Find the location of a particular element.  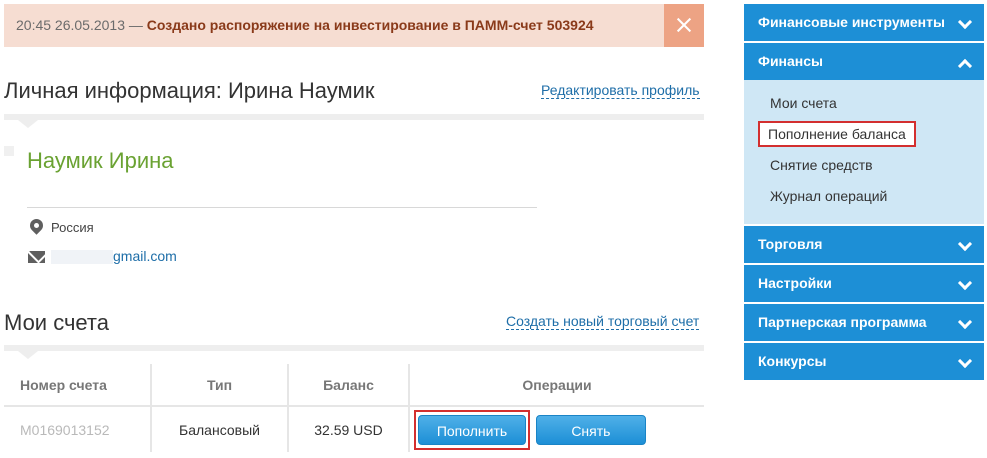

col-balance: Баланс is located at coordinates (349, 385).